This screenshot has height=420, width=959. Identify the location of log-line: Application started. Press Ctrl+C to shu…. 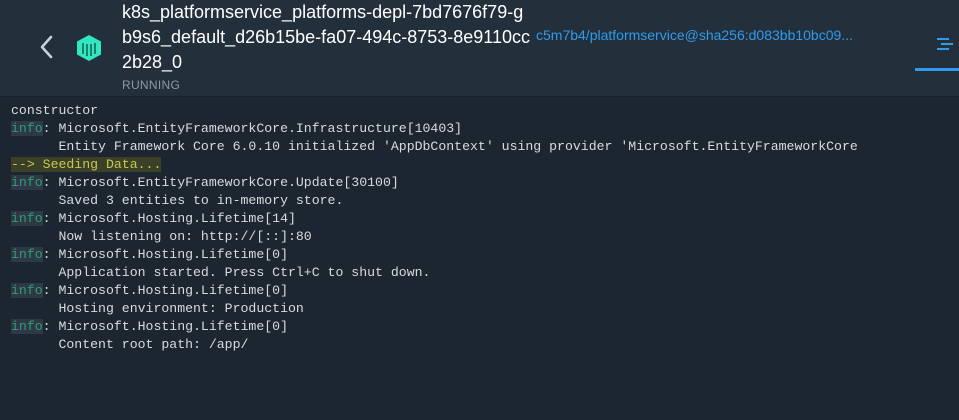
(434, 273).